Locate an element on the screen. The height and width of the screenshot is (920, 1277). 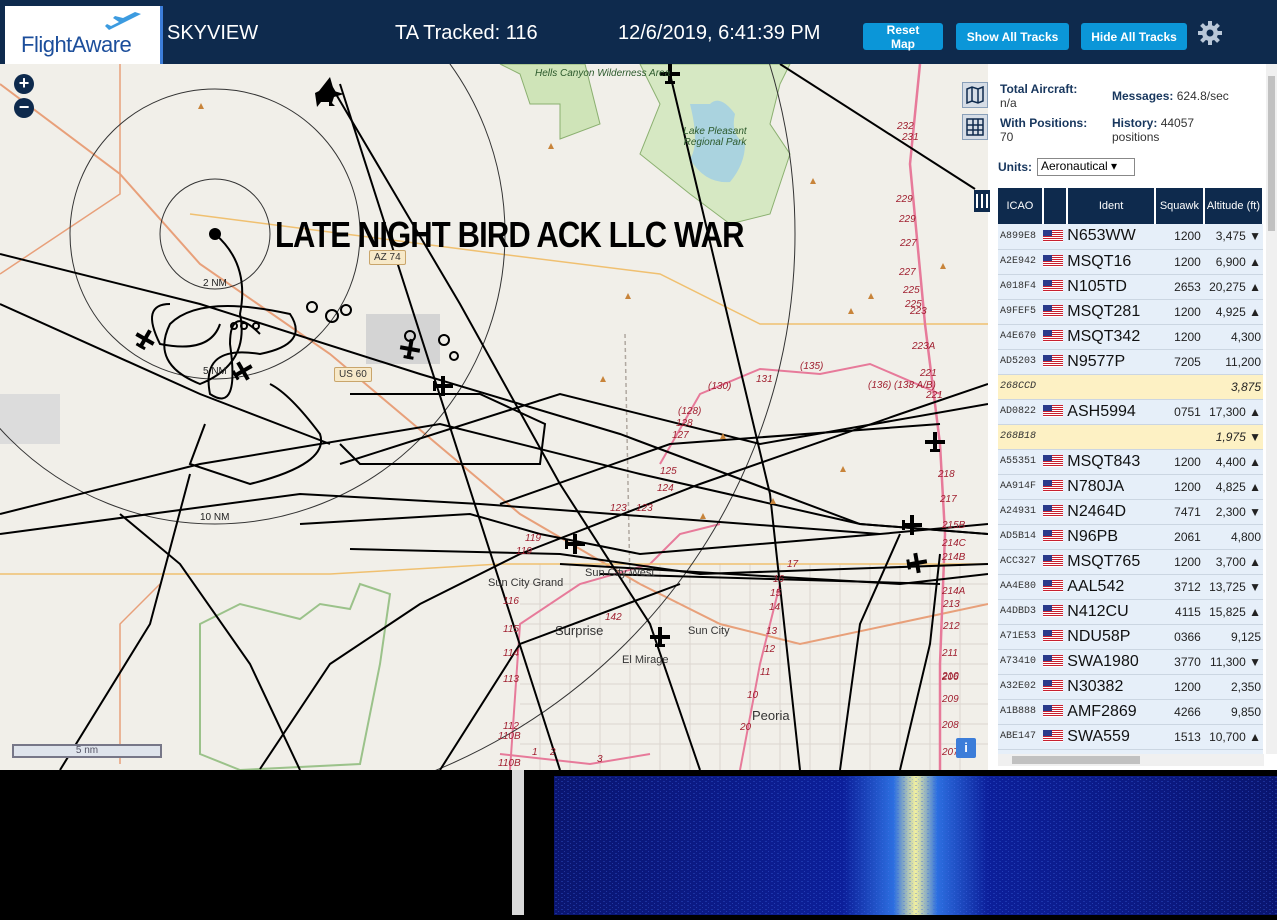
cell-ident: ASH5994 is located at coordinates (1111, 412).